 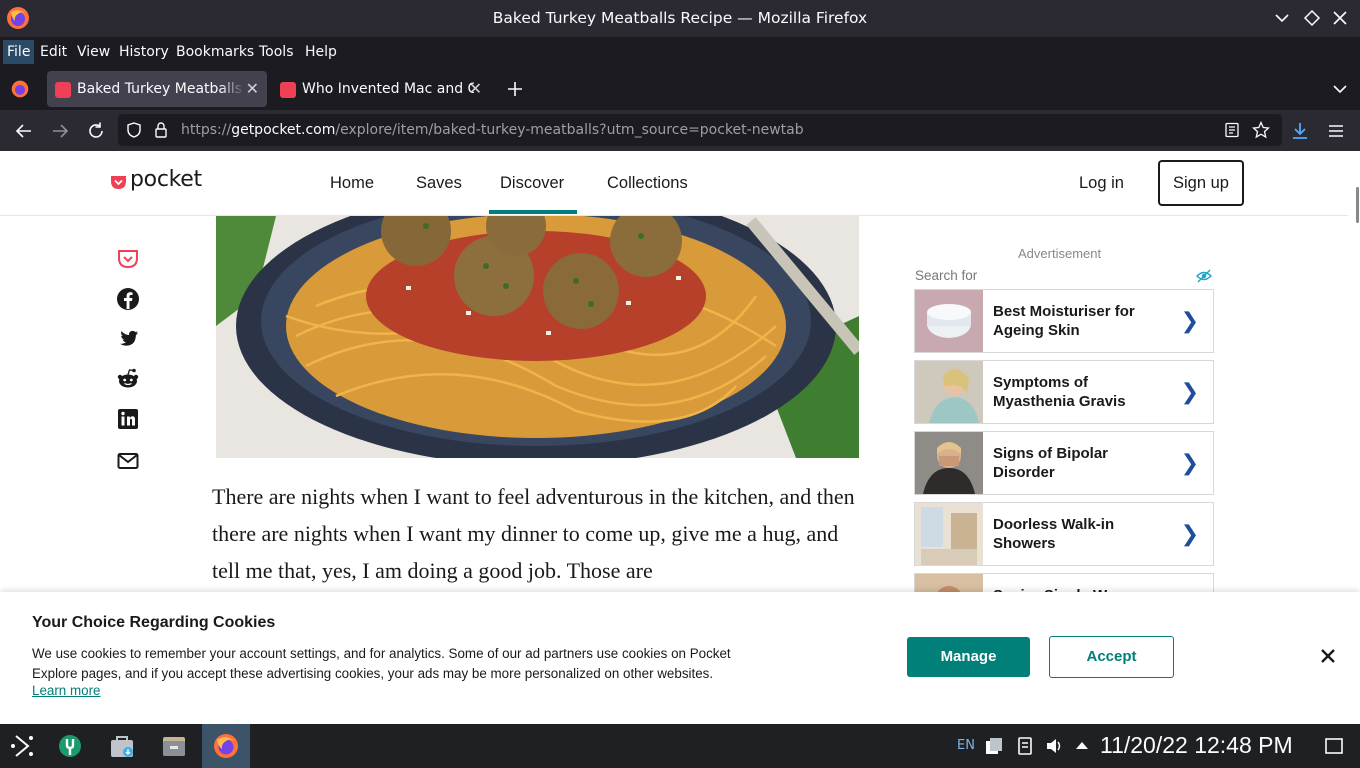 I want to click on ad-item: Doorless Walk-in Showers ❯, so click(x=1064, y=534).